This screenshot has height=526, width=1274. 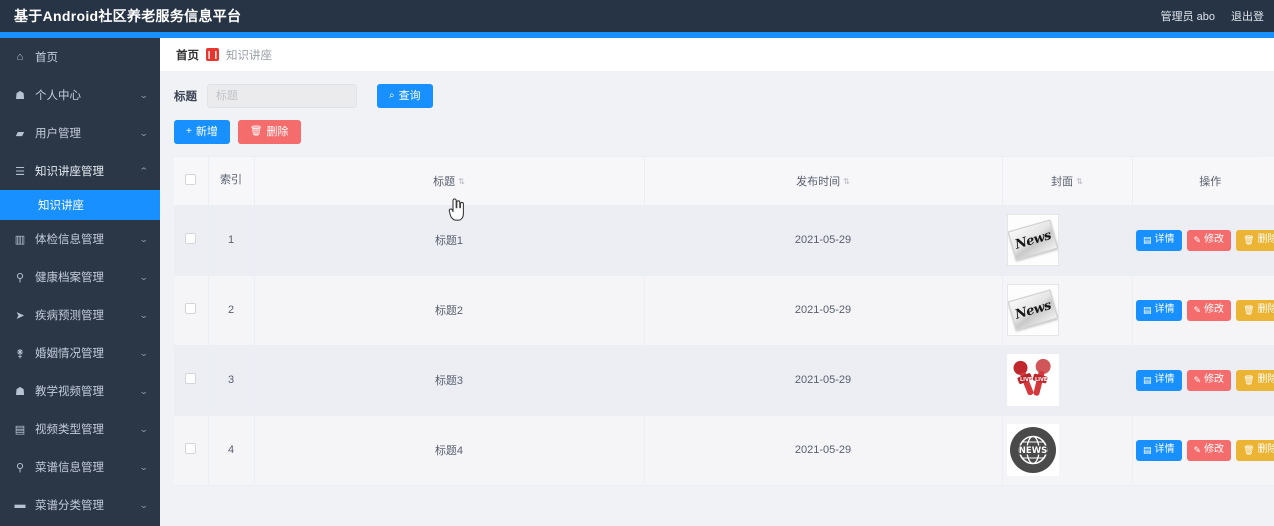 What do you see at coordinates (191, 179) in the screenshot?
I see `select-all-checkbox` at bounding box center [191, 179].